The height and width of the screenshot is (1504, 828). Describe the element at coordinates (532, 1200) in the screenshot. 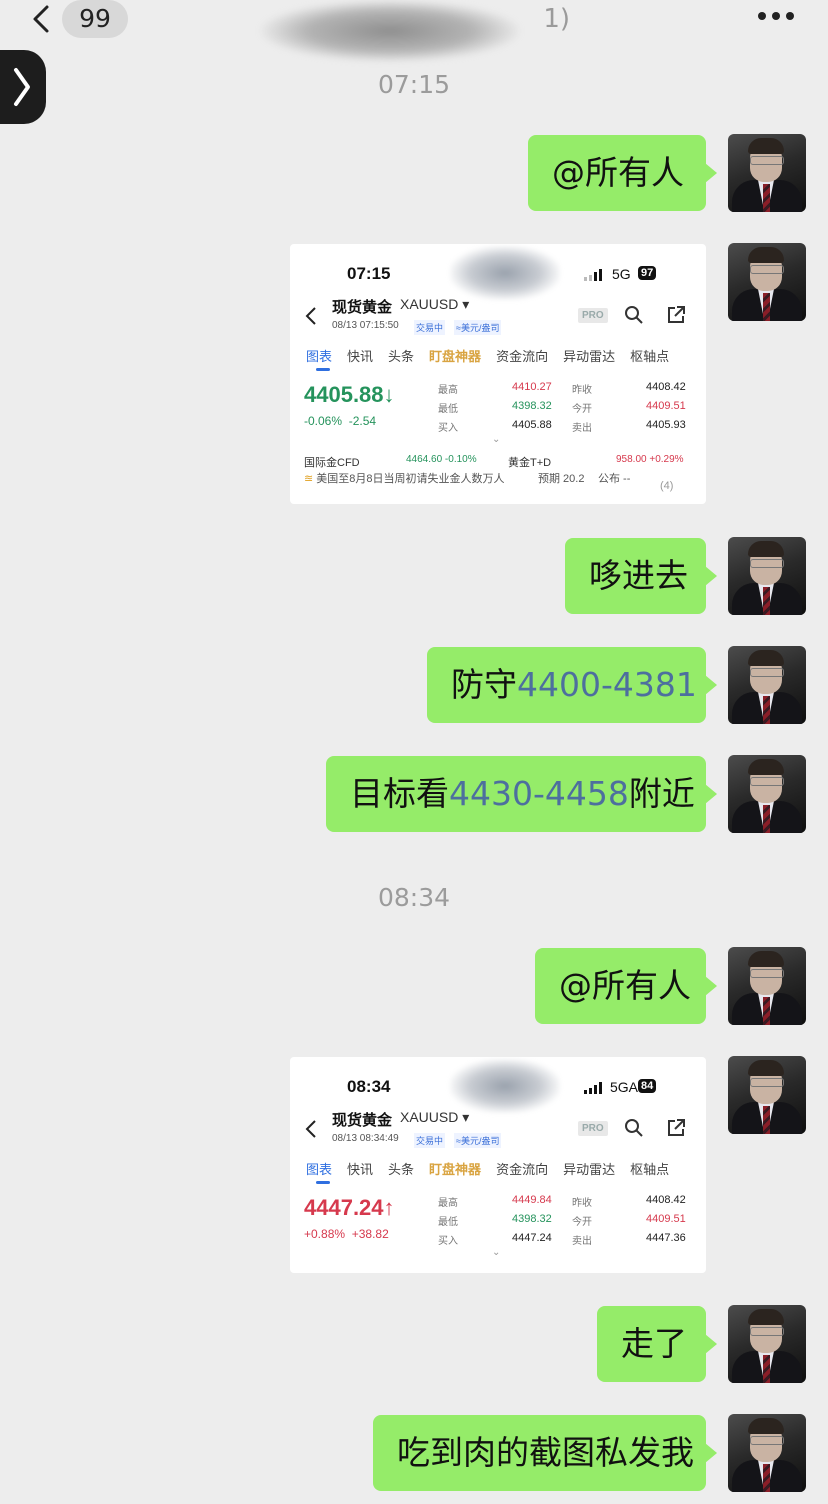

I see `stat-value: 4449.84` at that location.